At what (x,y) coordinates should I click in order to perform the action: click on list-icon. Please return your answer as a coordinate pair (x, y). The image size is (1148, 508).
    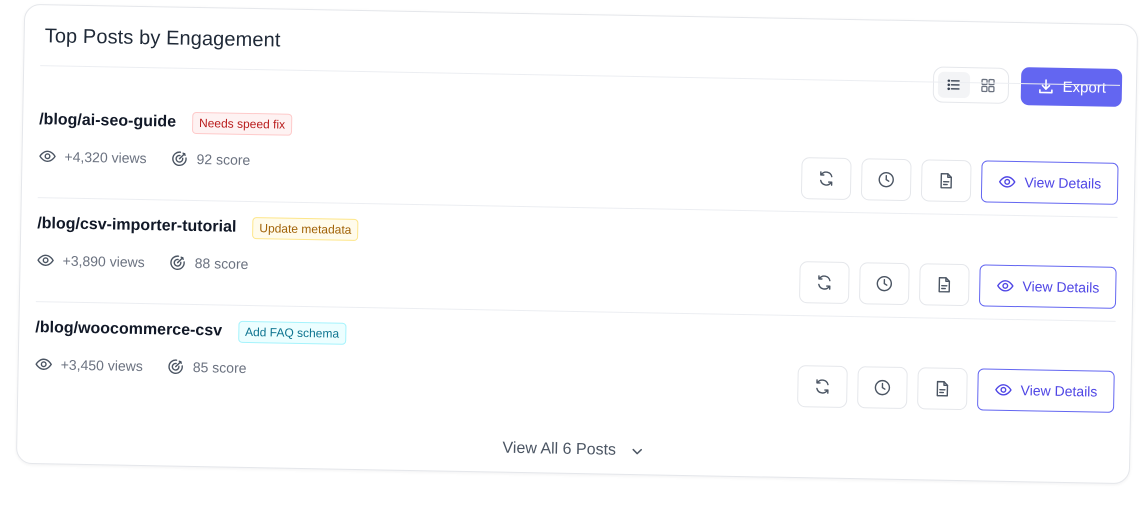
    Looking at the image, I should click on (953, 85).